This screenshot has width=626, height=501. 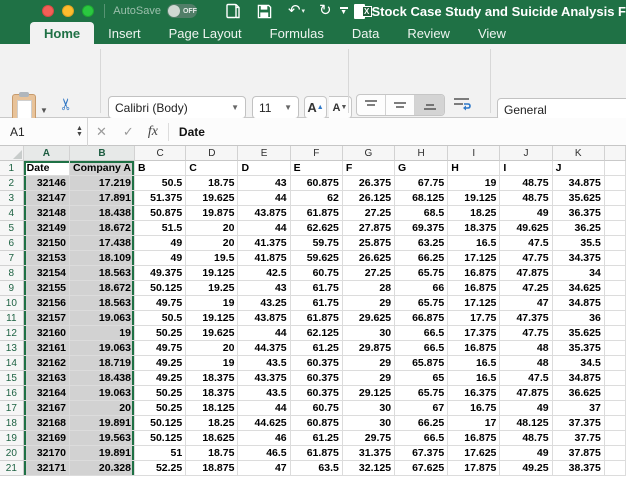 I want to click on cell: 49.25, so click(x=160, y=363).